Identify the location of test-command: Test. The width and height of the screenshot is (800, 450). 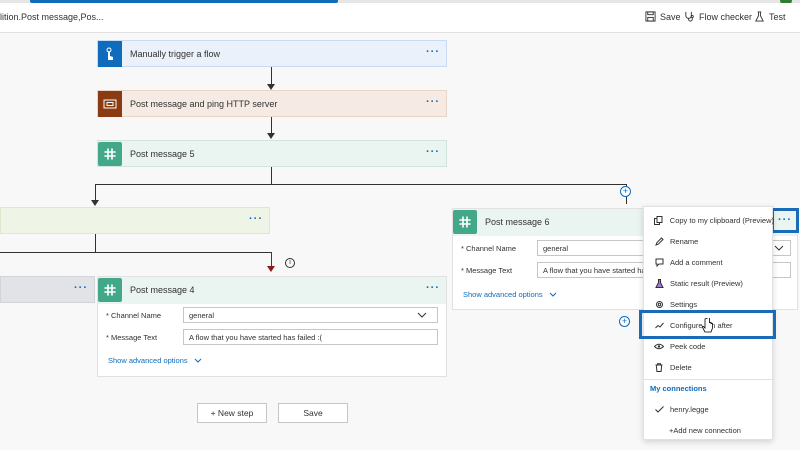
(770, 16).